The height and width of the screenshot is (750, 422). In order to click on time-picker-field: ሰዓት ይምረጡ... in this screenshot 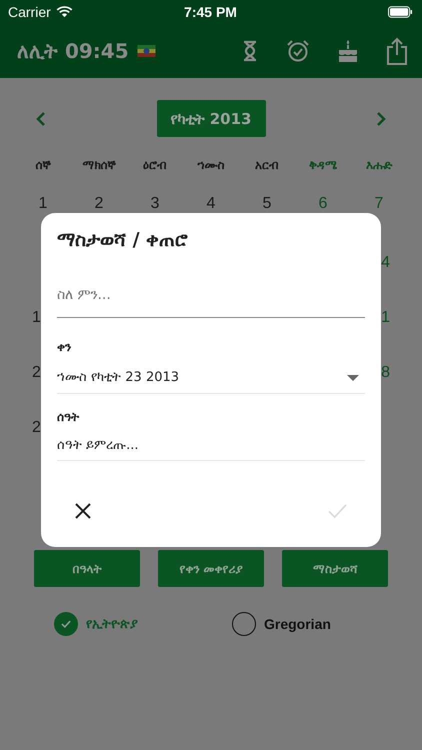, I will do `click(211, 442)`.